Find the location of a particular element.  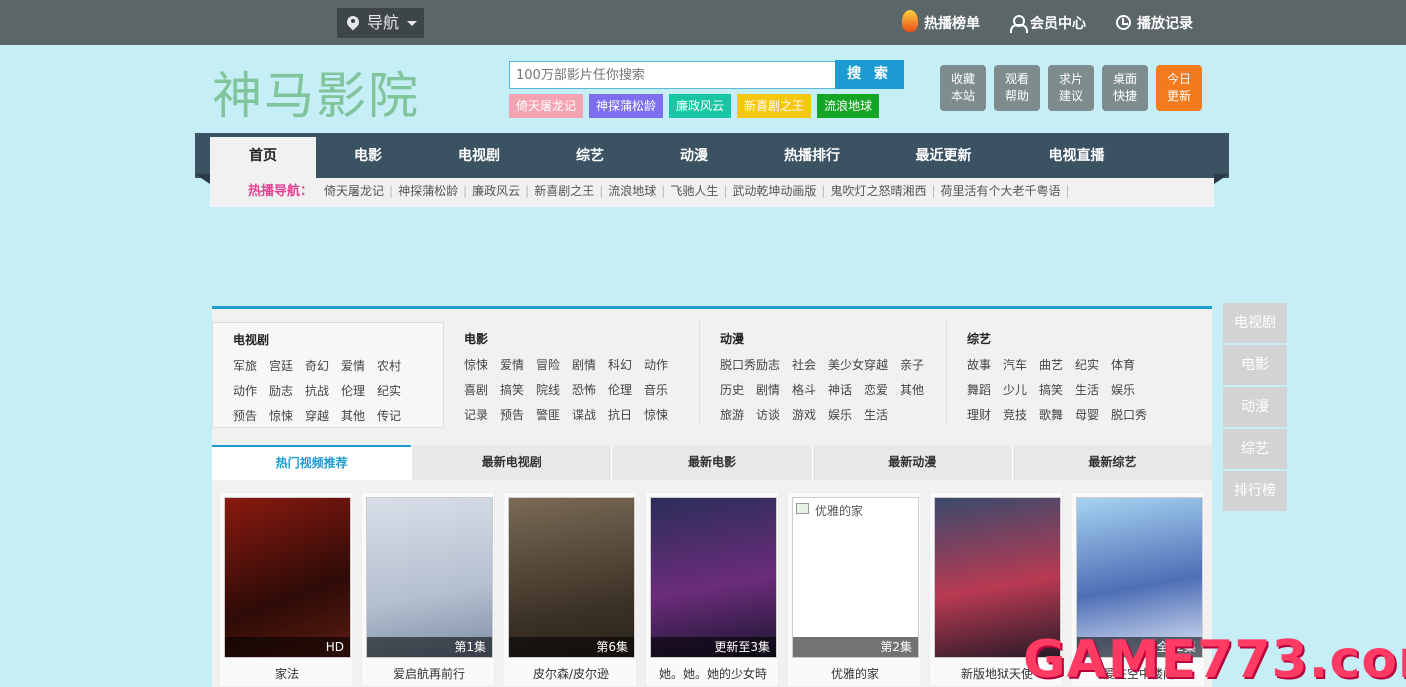

anime-category-title: 动漫 is located at coordinates (732, 338).